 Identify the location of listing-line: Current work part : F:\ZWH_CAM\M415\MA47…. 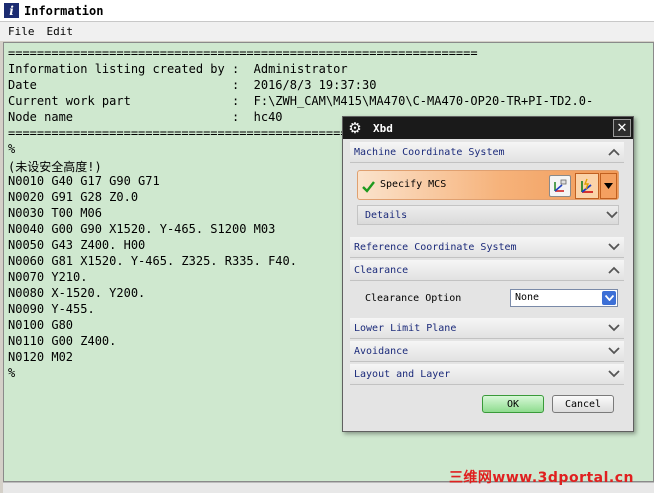
(301, 101).